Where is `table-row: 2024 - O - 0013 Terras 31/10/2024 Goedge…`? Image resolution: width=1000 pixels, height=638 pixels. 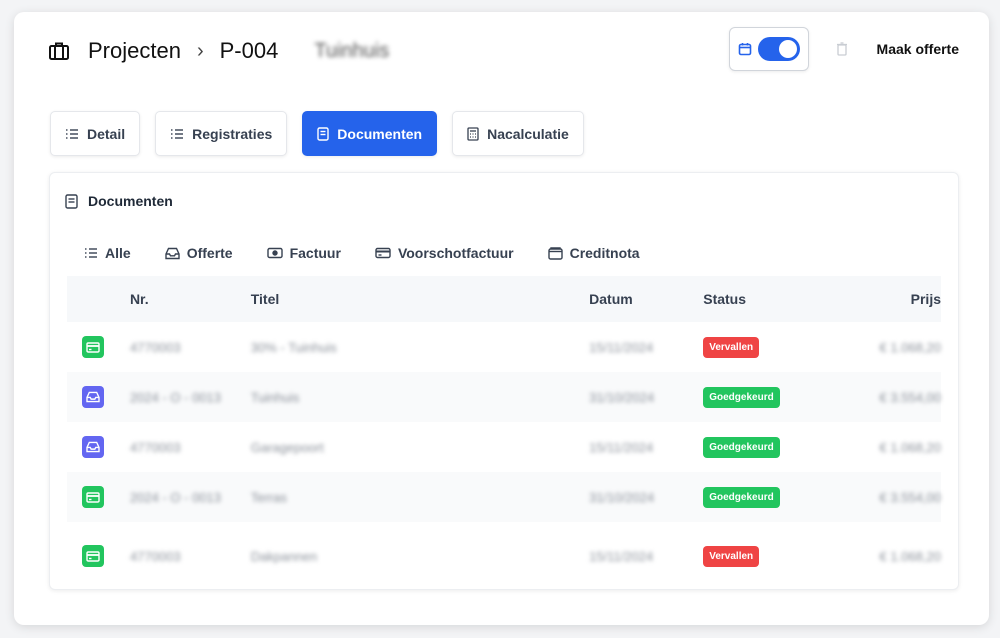
table-row: 2024 - O - 0013 Terras 31/10/2024 Goedge… is located at coordinates (504, 497).